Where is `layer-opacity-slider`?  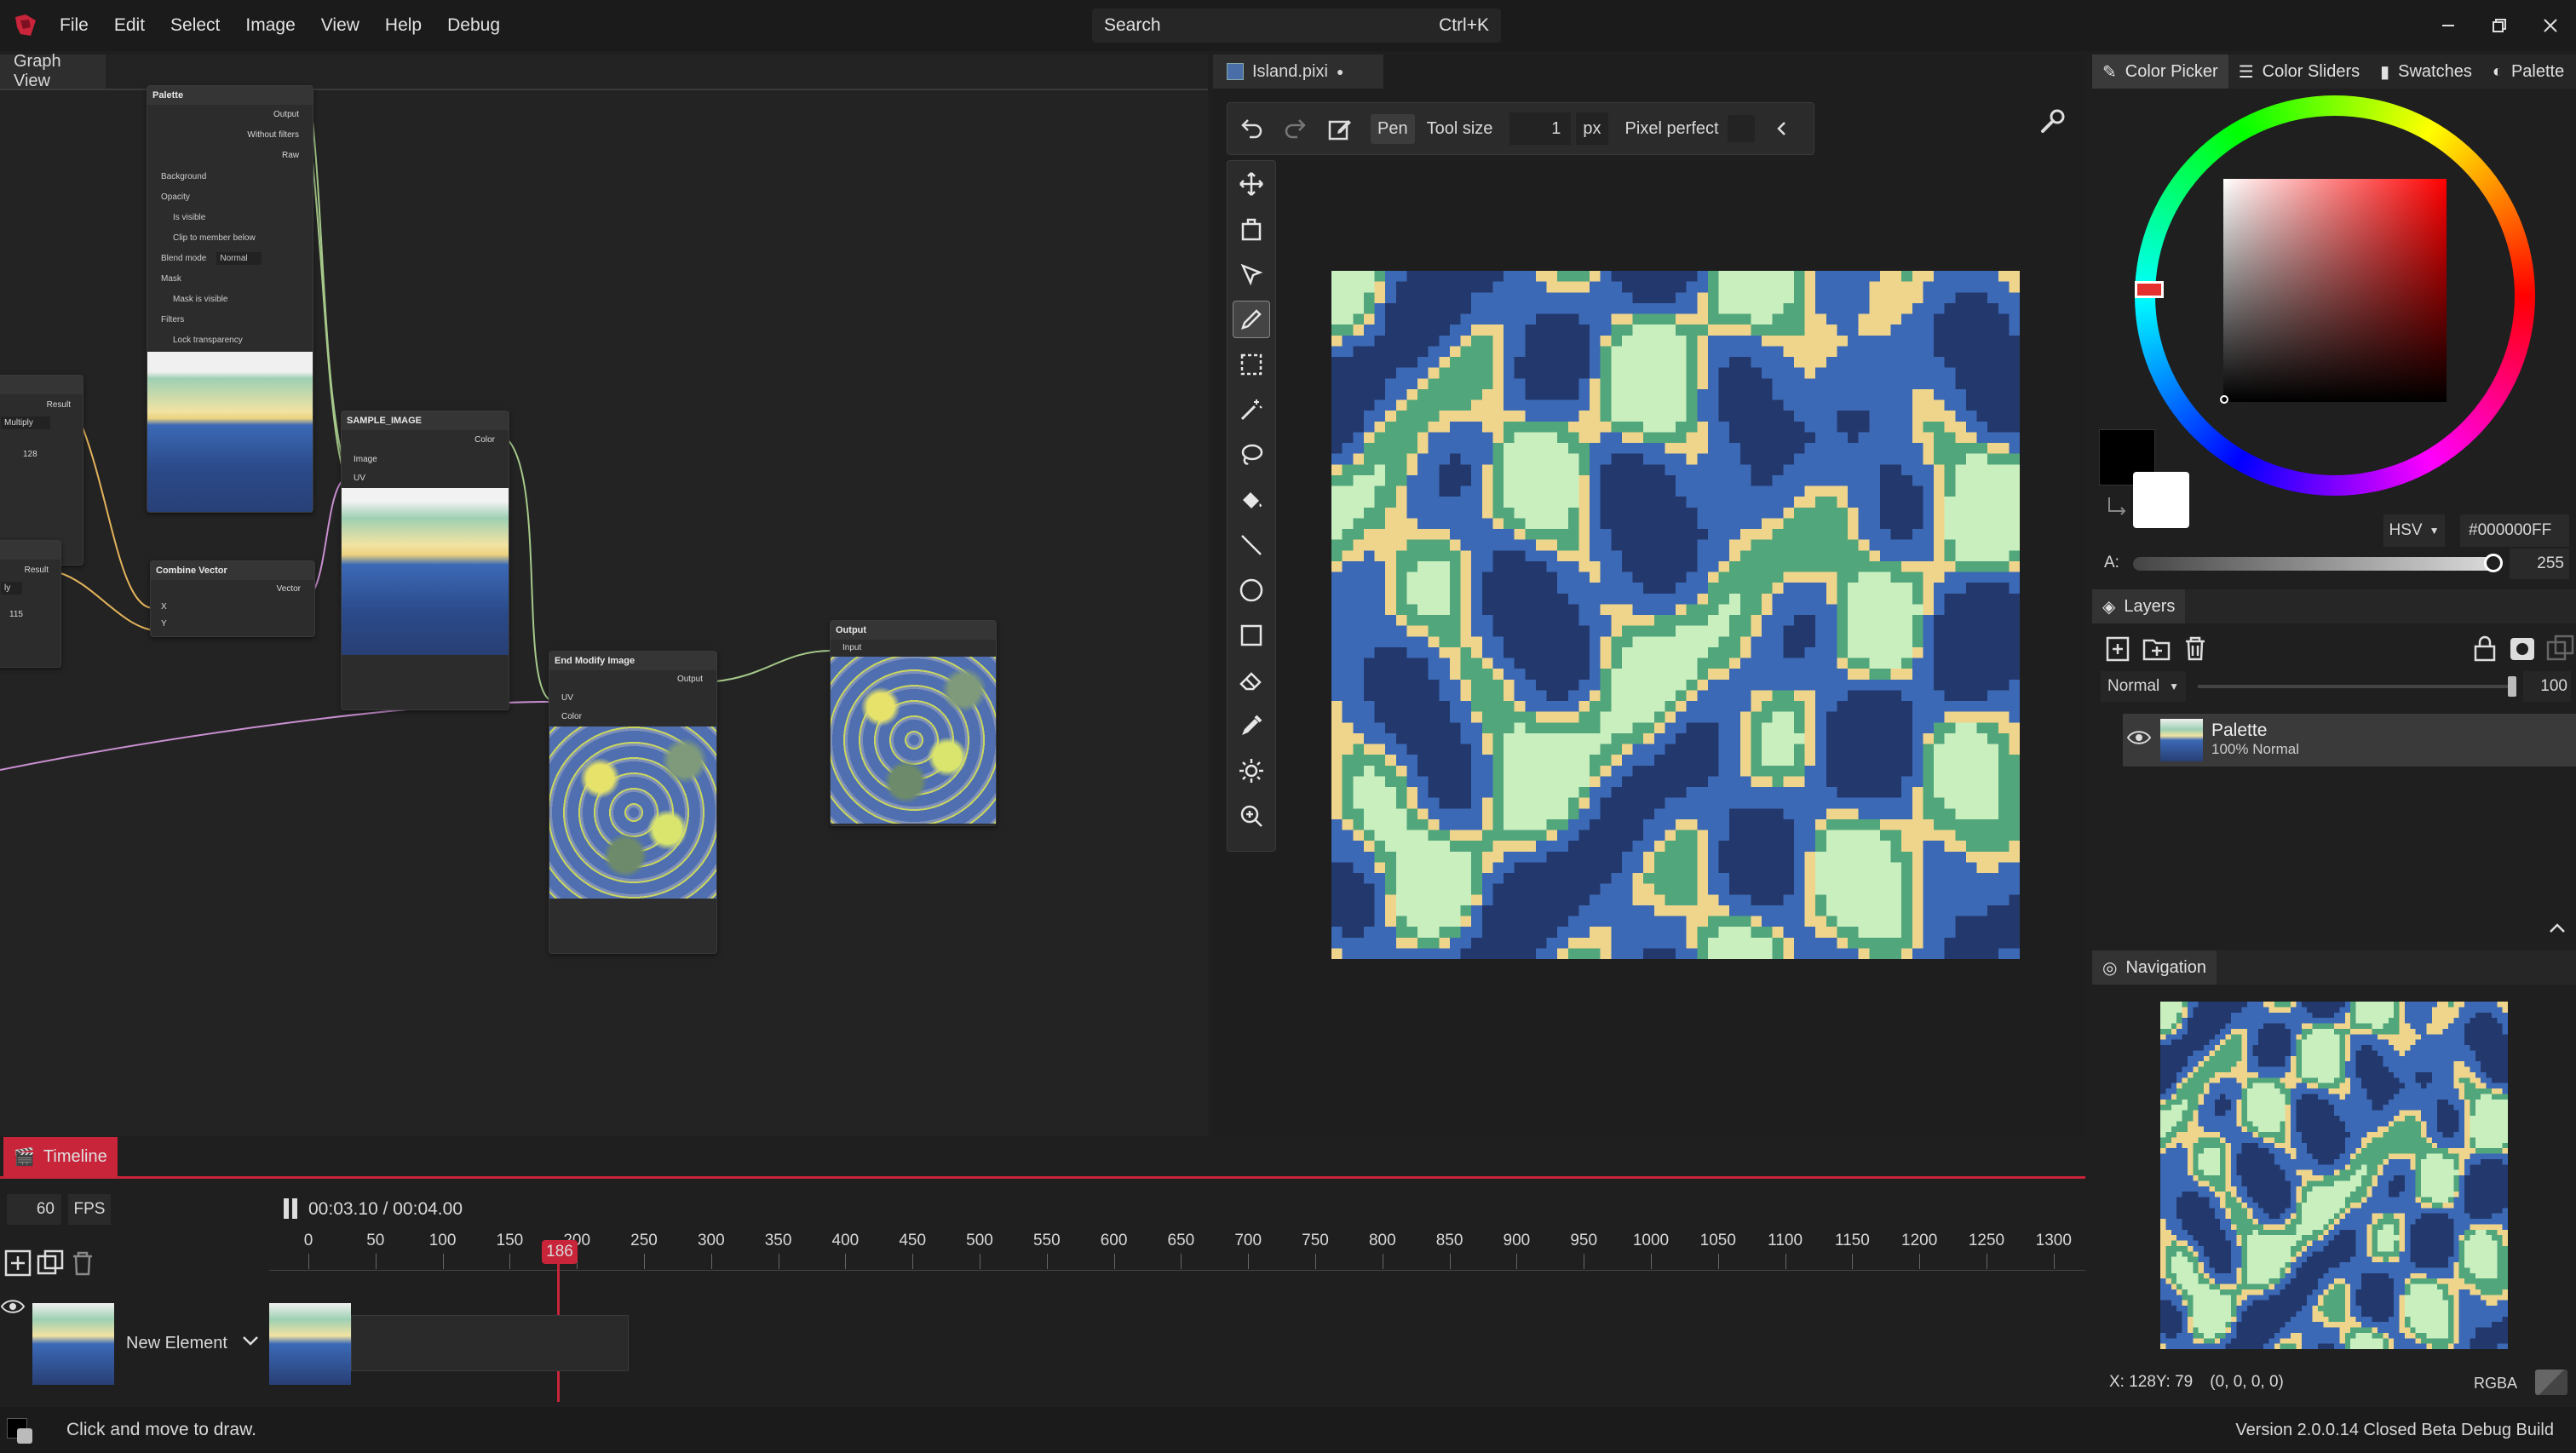 layer-opacity-slider is located at coordinates (2357, 686).